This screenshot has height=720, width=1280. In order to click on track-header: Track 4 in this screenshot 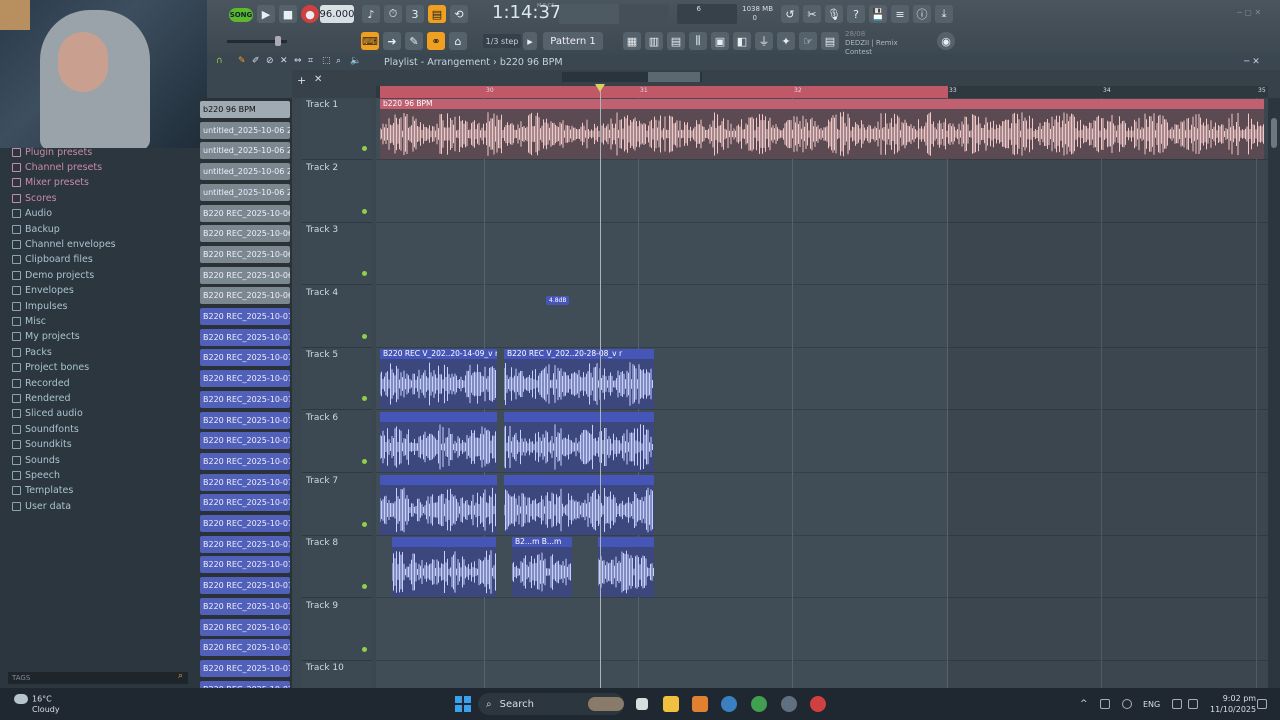, I will do `click(337, 317)`.